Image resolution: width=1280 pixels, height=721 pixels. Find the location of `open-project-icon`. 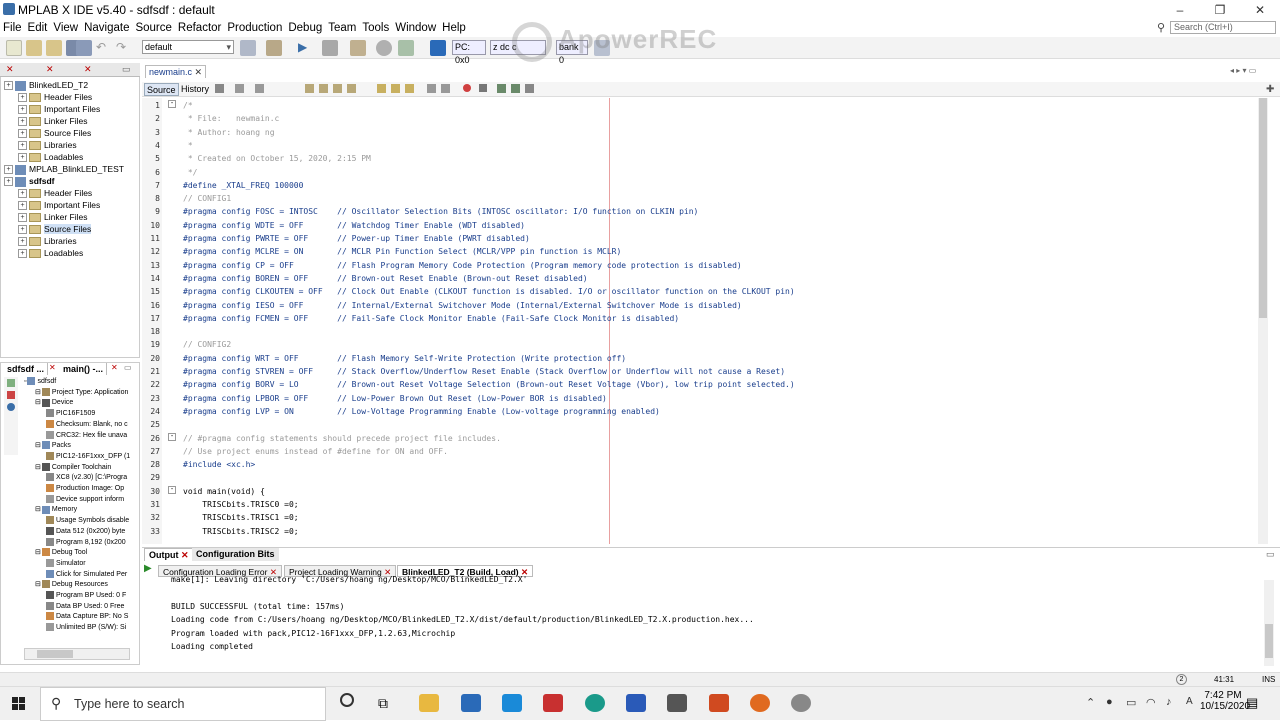

open-project-icon is located at coordinates (54, 48).